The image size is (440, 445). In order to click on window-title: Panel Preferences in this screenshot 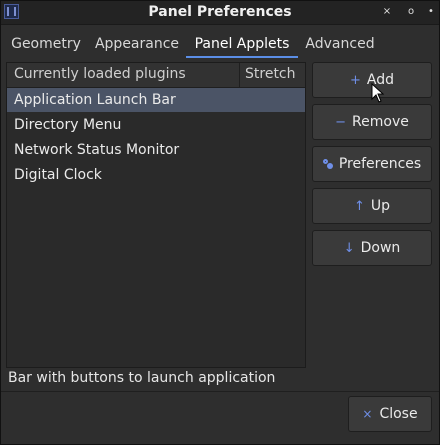, I will do `click(220, 12)`.